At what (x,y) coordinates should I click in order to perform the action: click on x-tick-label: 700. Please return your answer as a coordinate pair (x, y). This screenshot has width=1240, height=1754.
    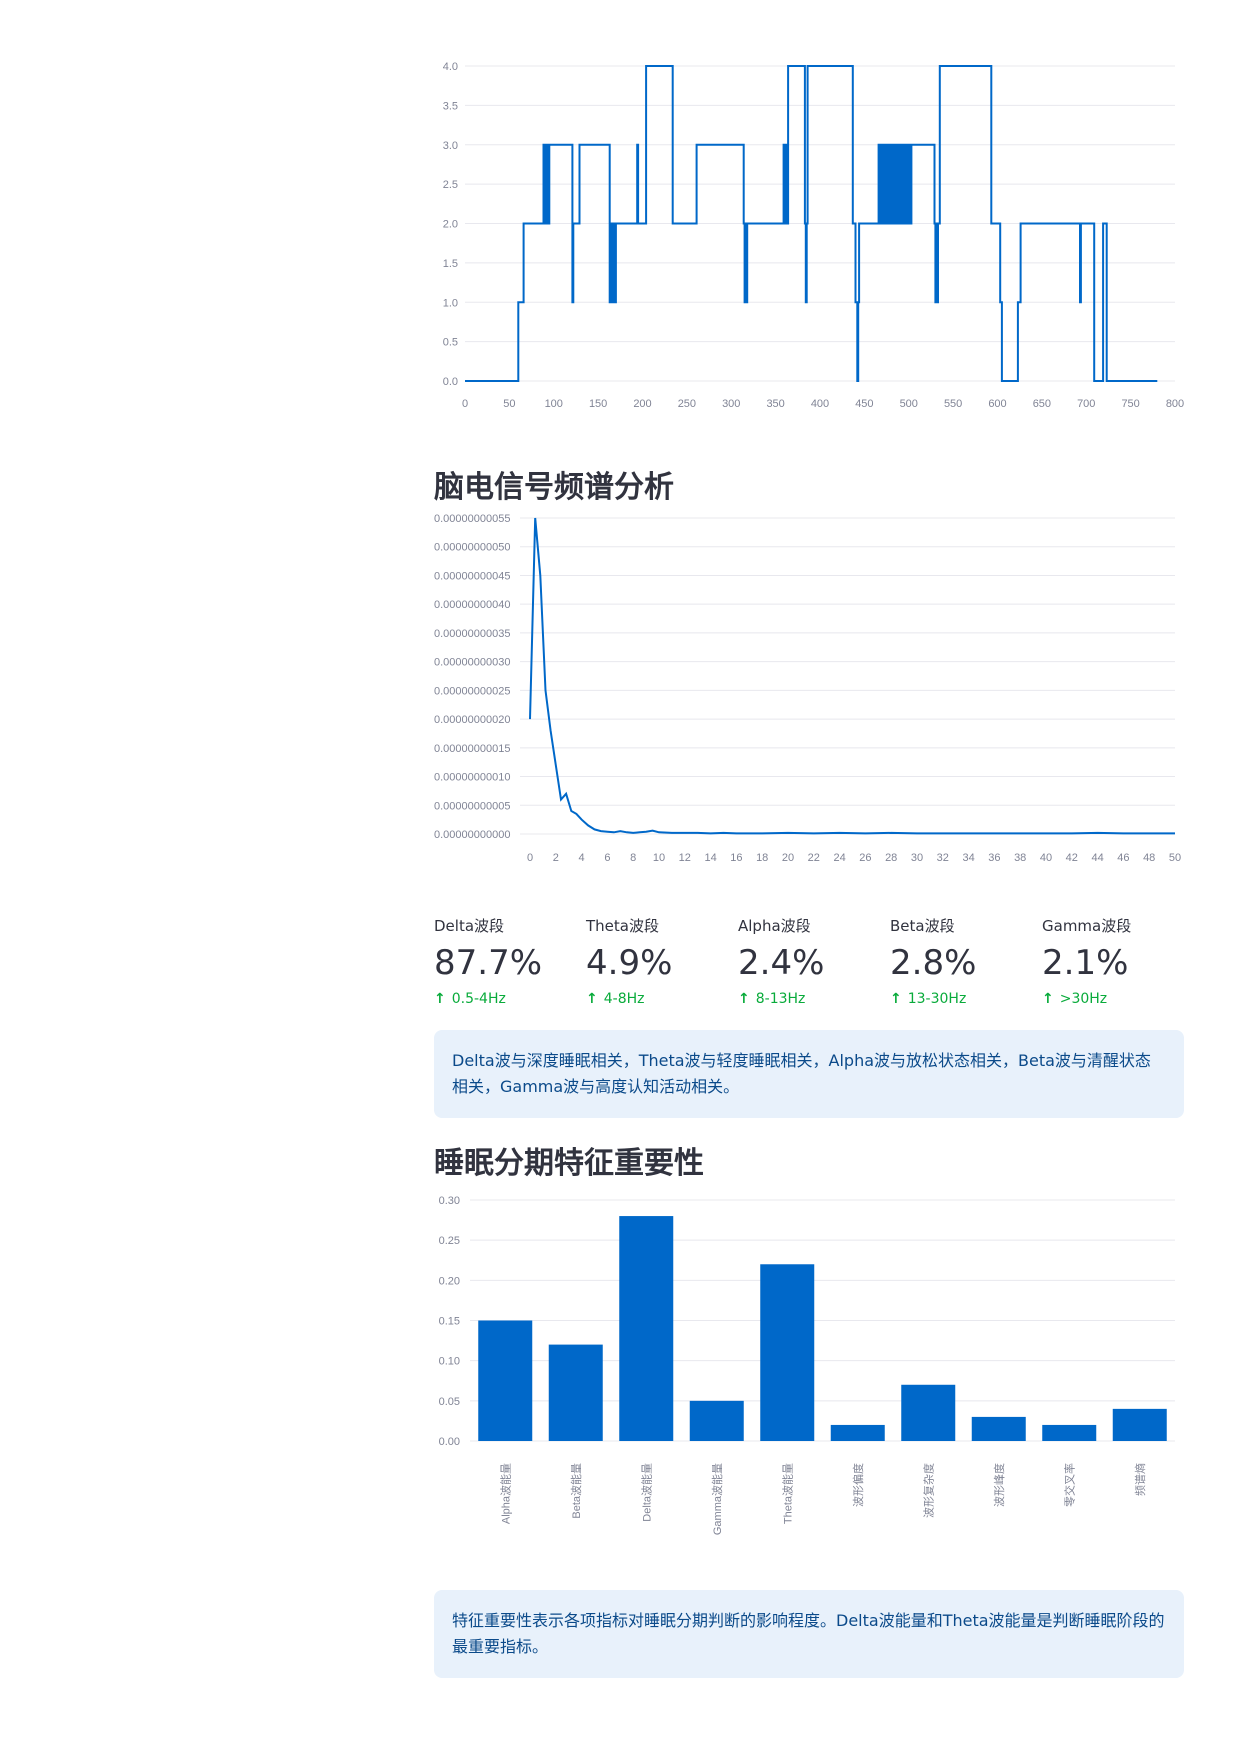
    Looking at the image, I should click on (1086, 404).